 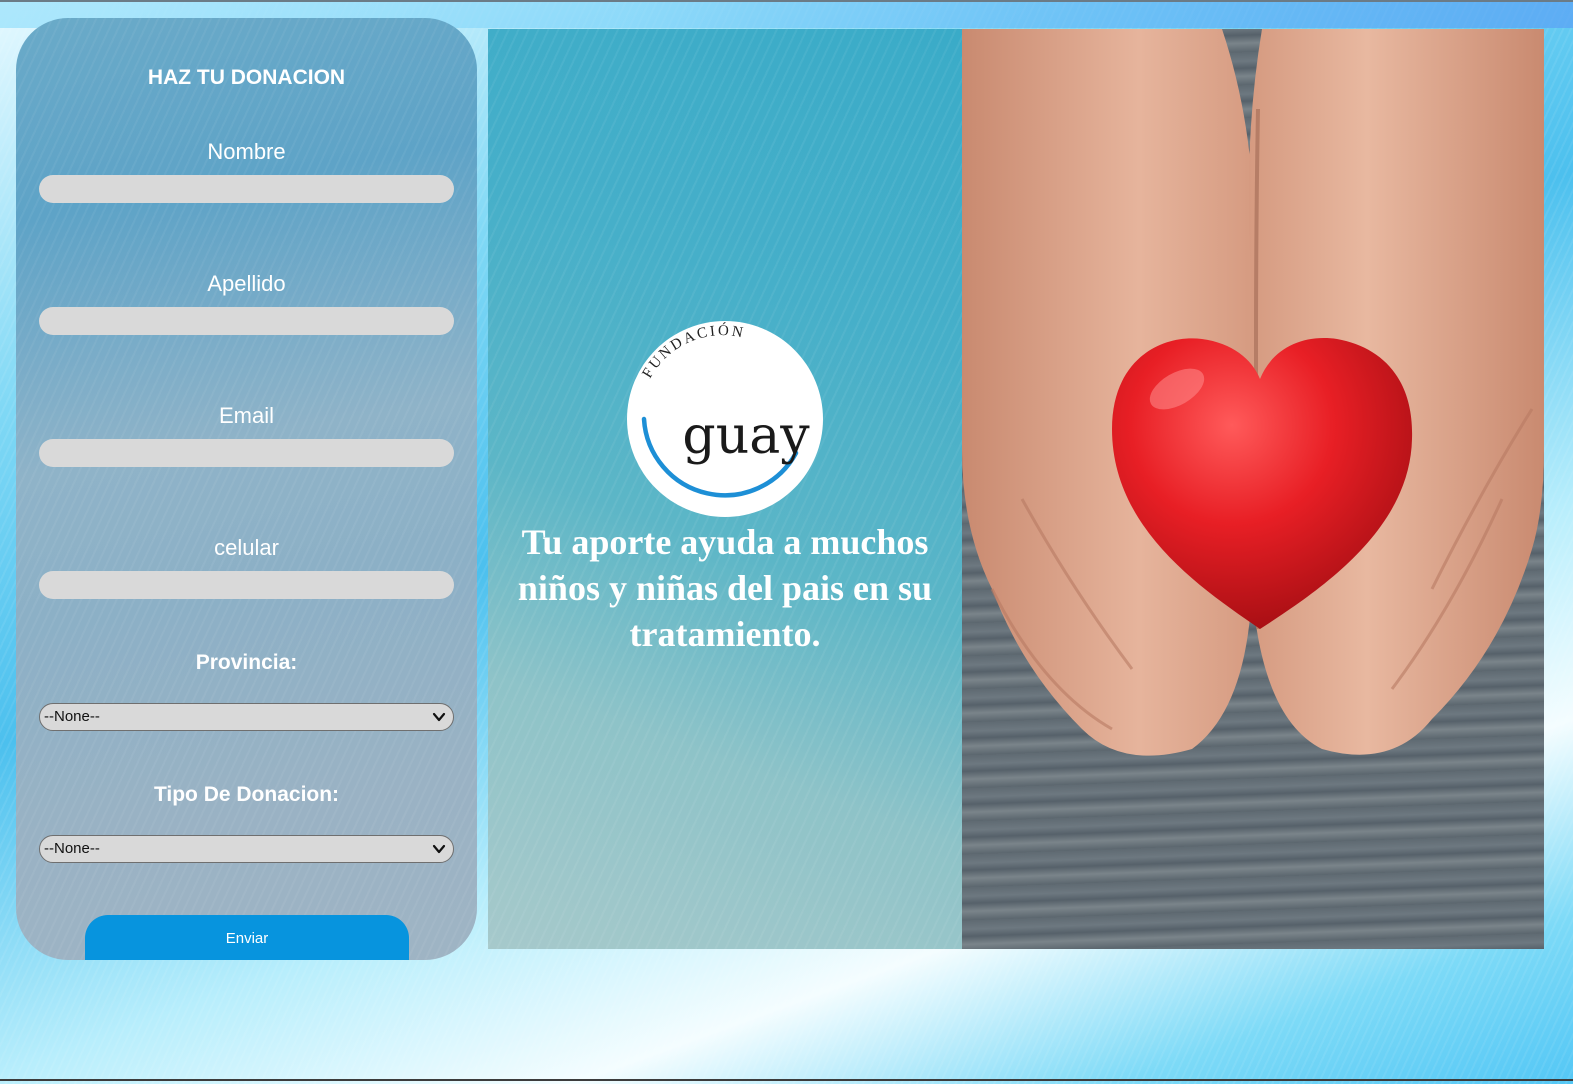 I want to click on email-input, so click(x=246, y=453).